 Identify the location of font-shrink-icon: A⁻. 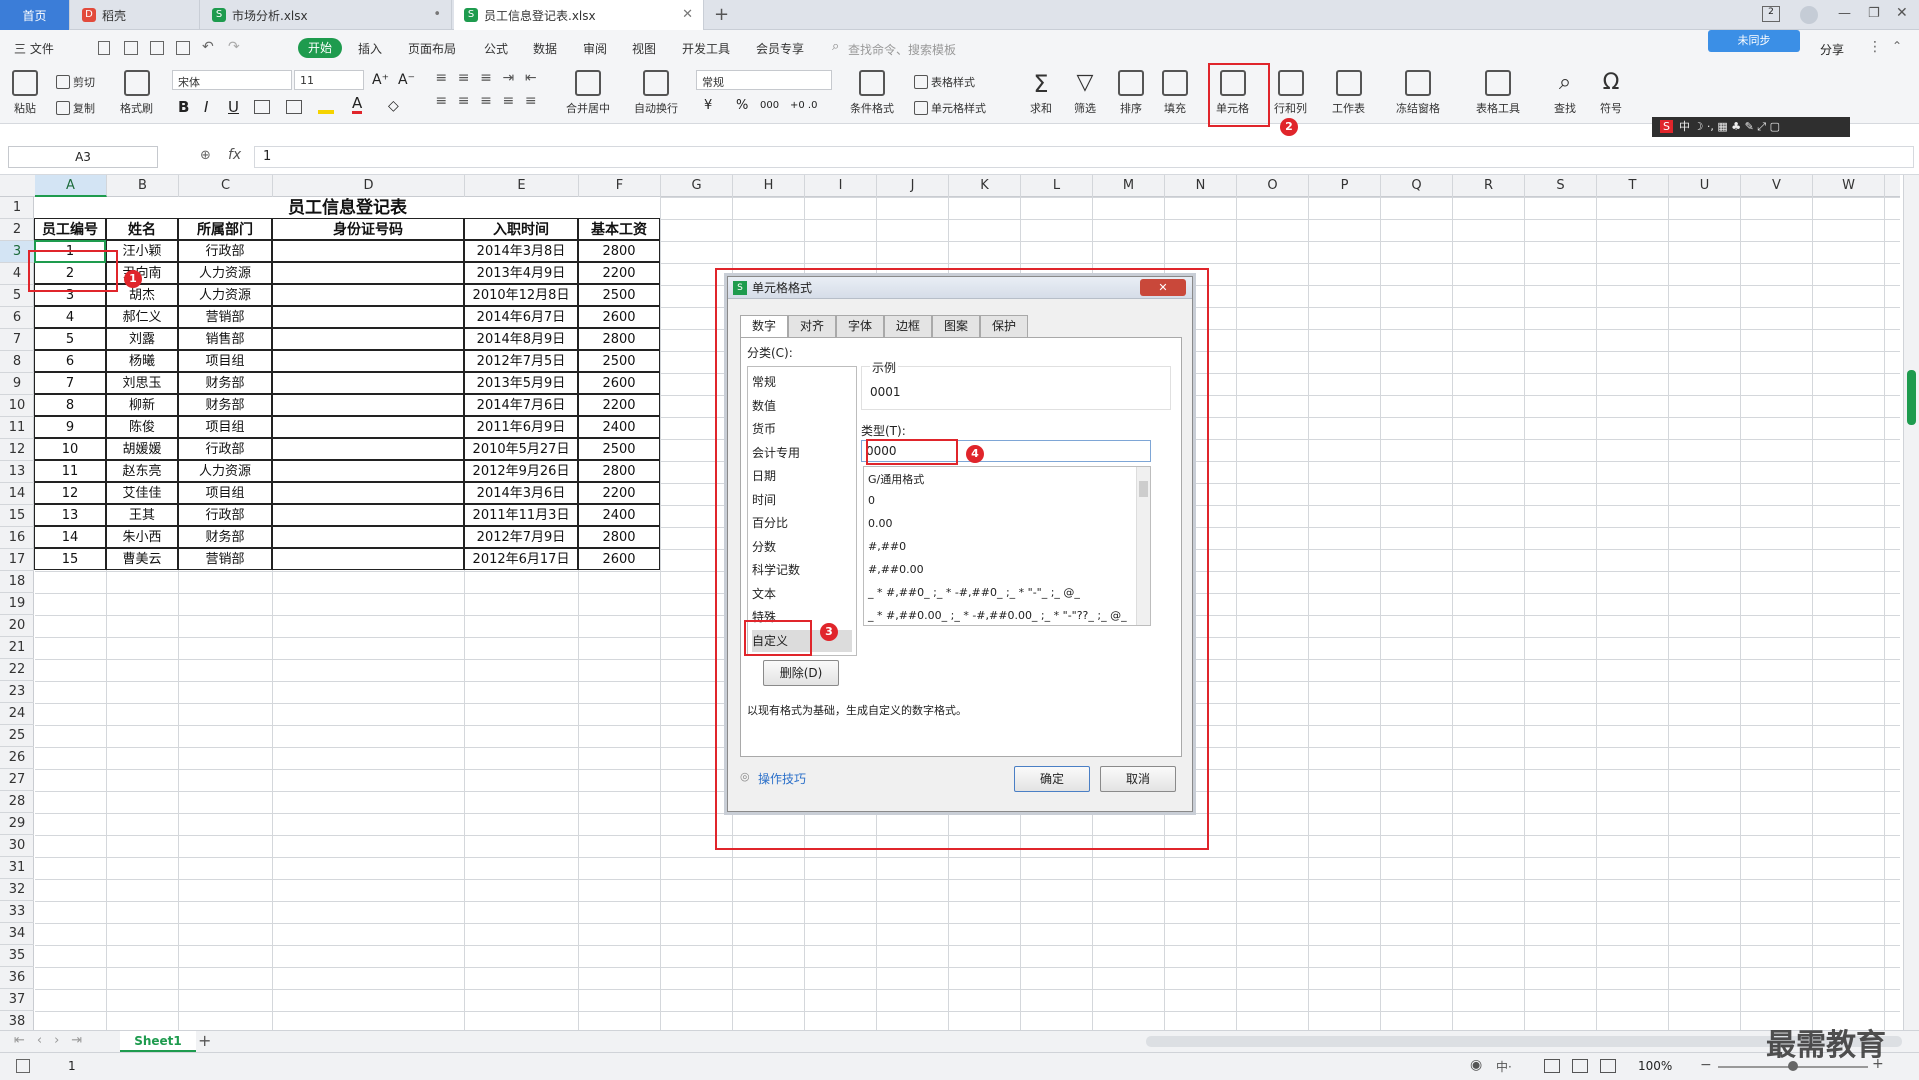
(406, 80).